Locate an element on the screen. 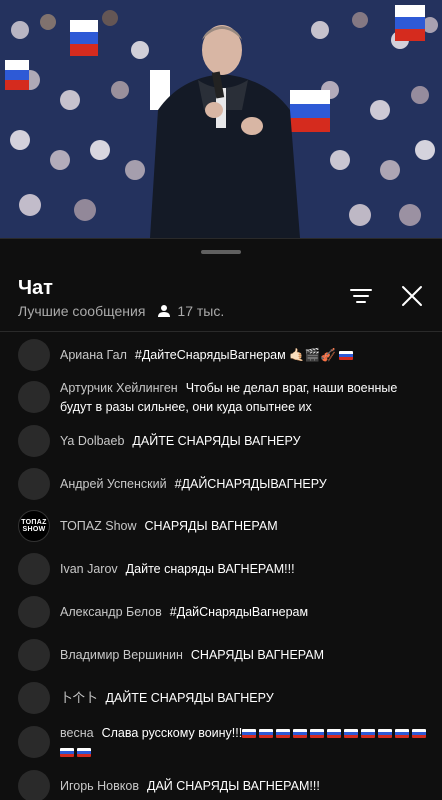  filter-icon is located at coordinates (361, 296).